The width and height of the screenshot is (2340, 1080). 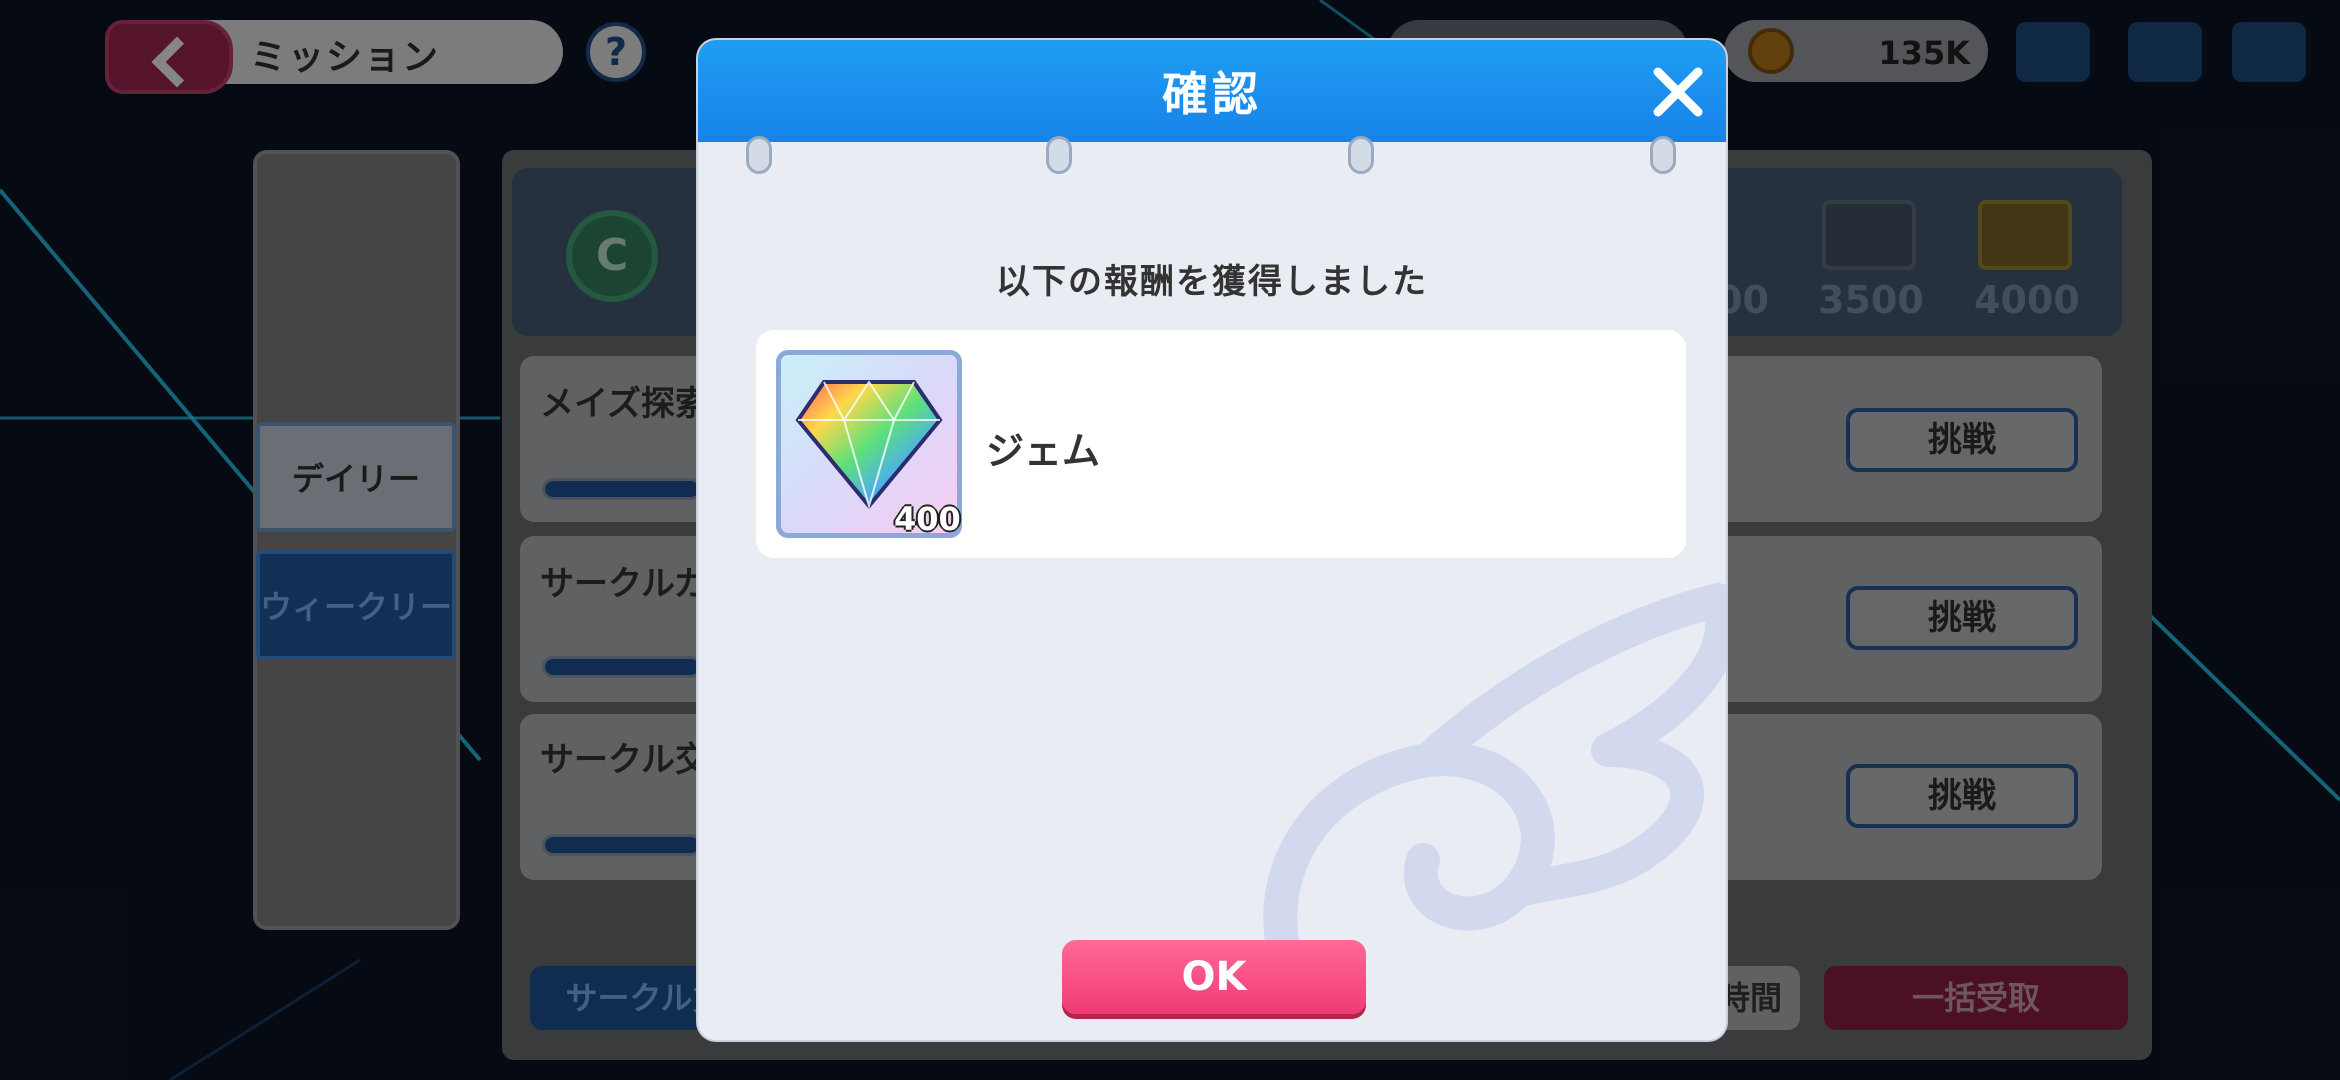 I want to click on reward-message: 以下の報酬を獲得しました, so click(x=1212, y=282).